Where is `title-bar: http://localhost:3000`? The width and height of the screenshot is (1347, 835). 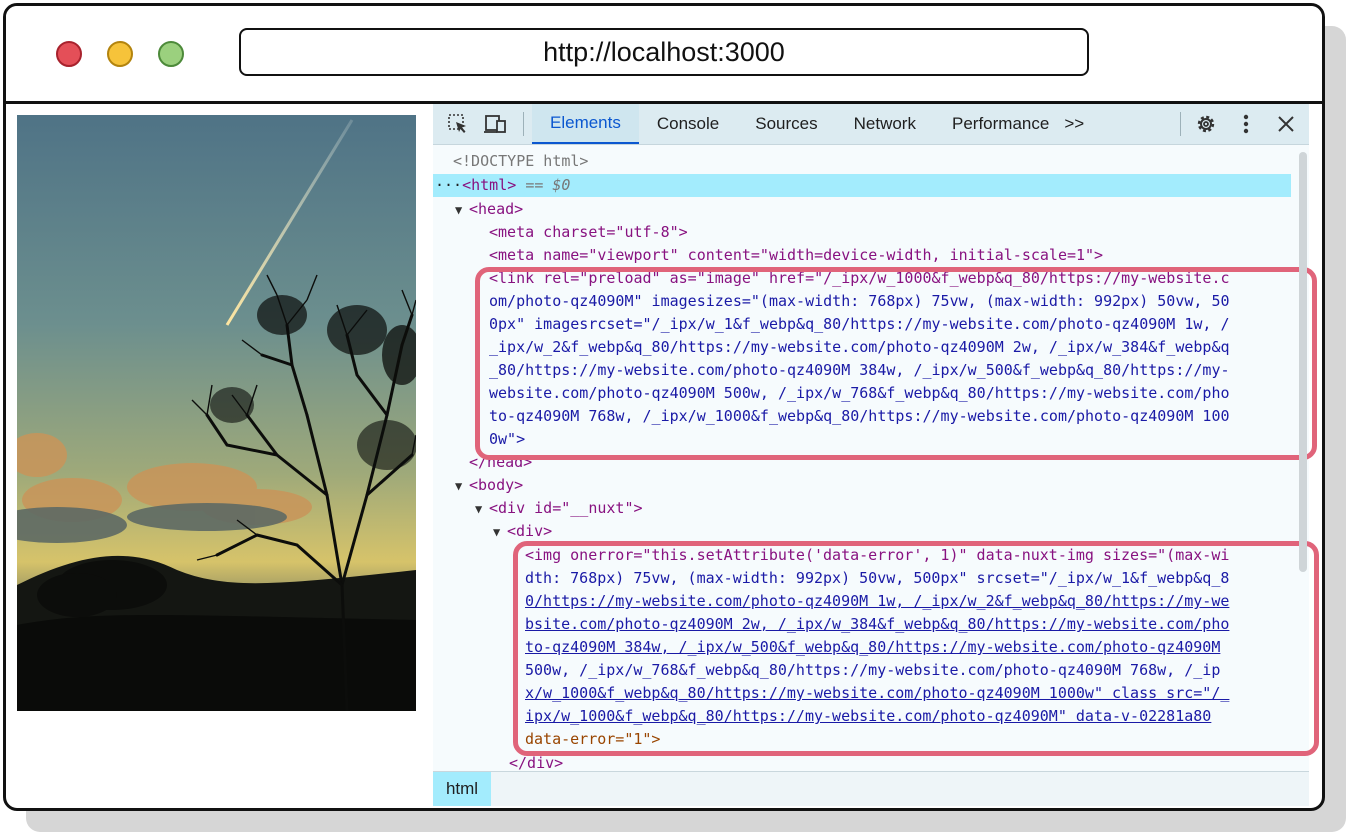
title-bar: http://localhost:3000 is located at coordinates (664, 55).